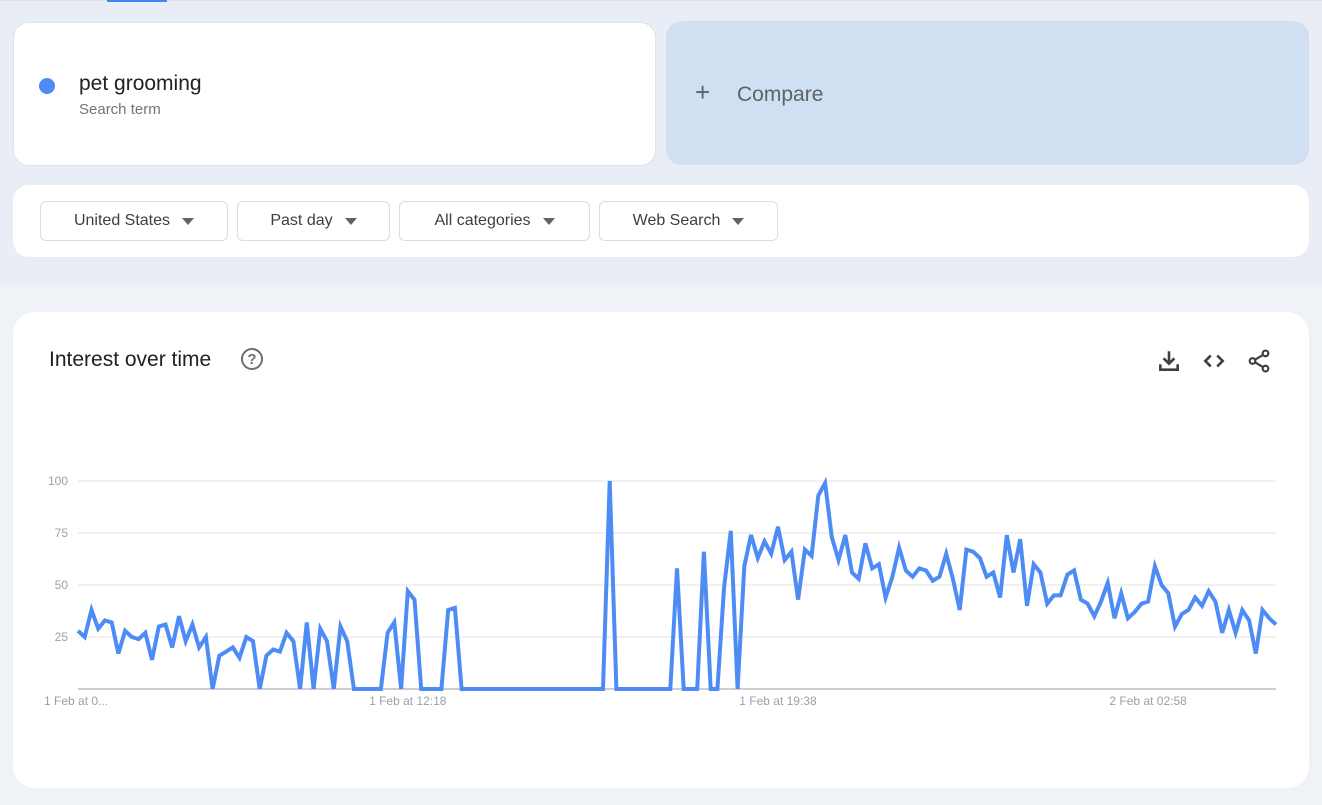 Image resolution: width=1322 pixels, height=805 pixels. I want to click on compare-button: + Compare, so click(987, 93).